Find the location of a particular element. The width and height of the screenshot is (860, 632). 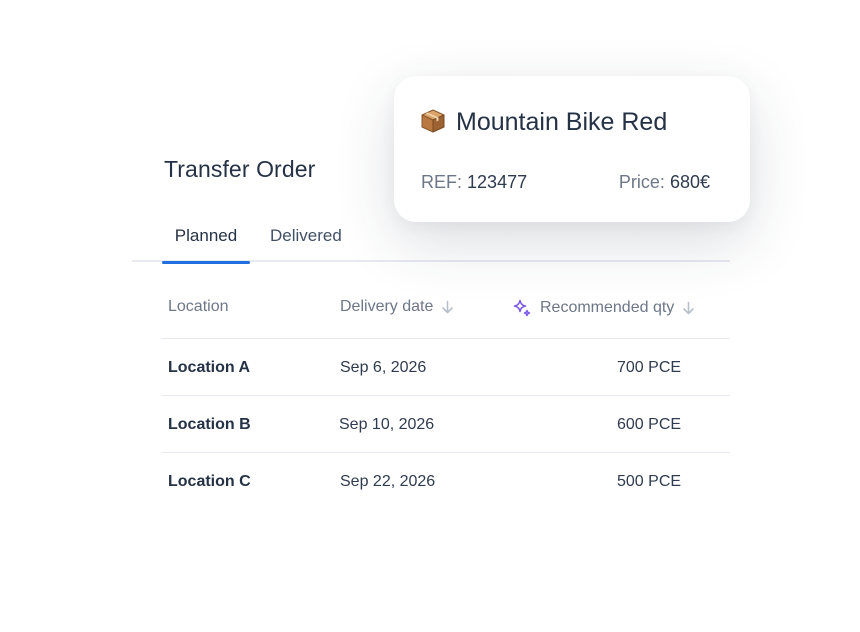

column-header-delivery-date: Delivery date is located at coordinates (397, 307).